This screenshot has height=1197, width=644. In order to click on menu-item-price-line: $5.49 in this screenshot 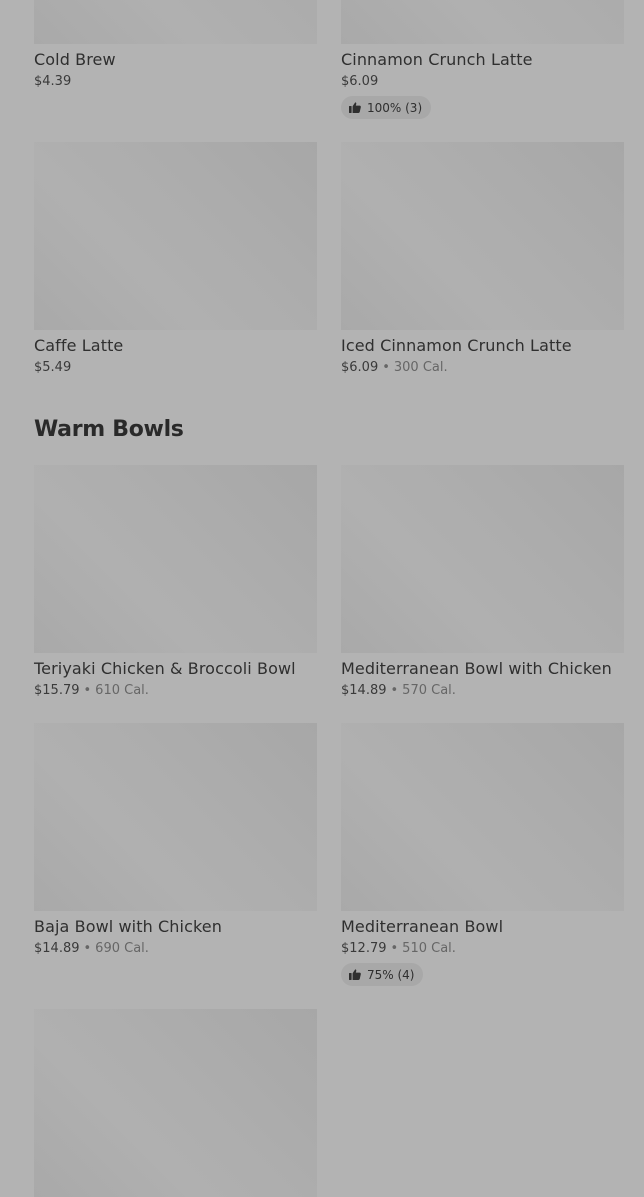, I will do `click(175, 367)`.